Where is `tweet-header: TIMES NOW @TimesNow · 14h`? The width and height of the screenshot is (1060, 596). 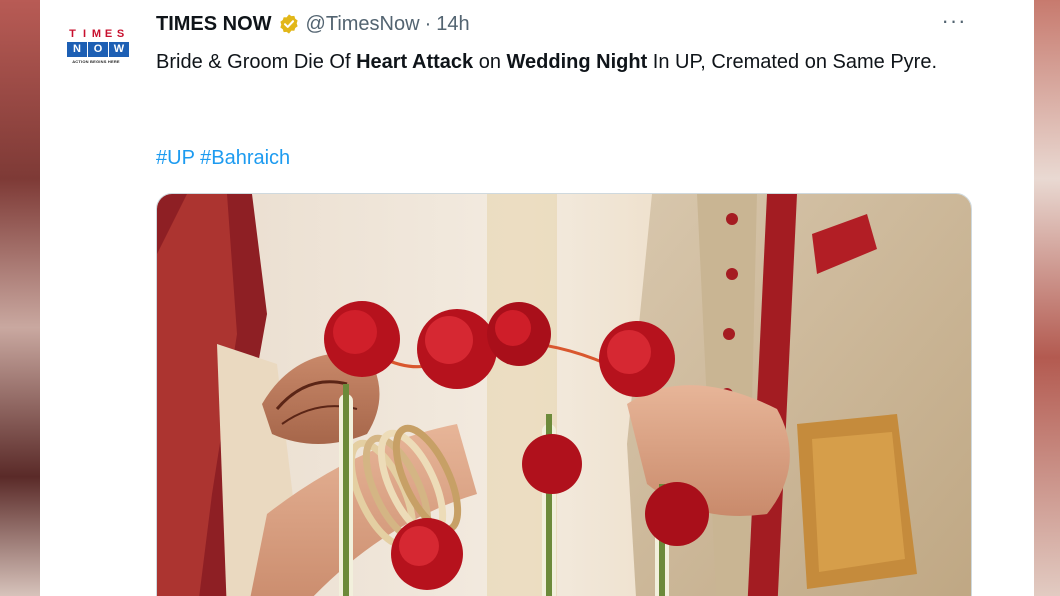 tweet-header: TIMES NOW @TimesNow · 14h is located at coordinates (313, 24).